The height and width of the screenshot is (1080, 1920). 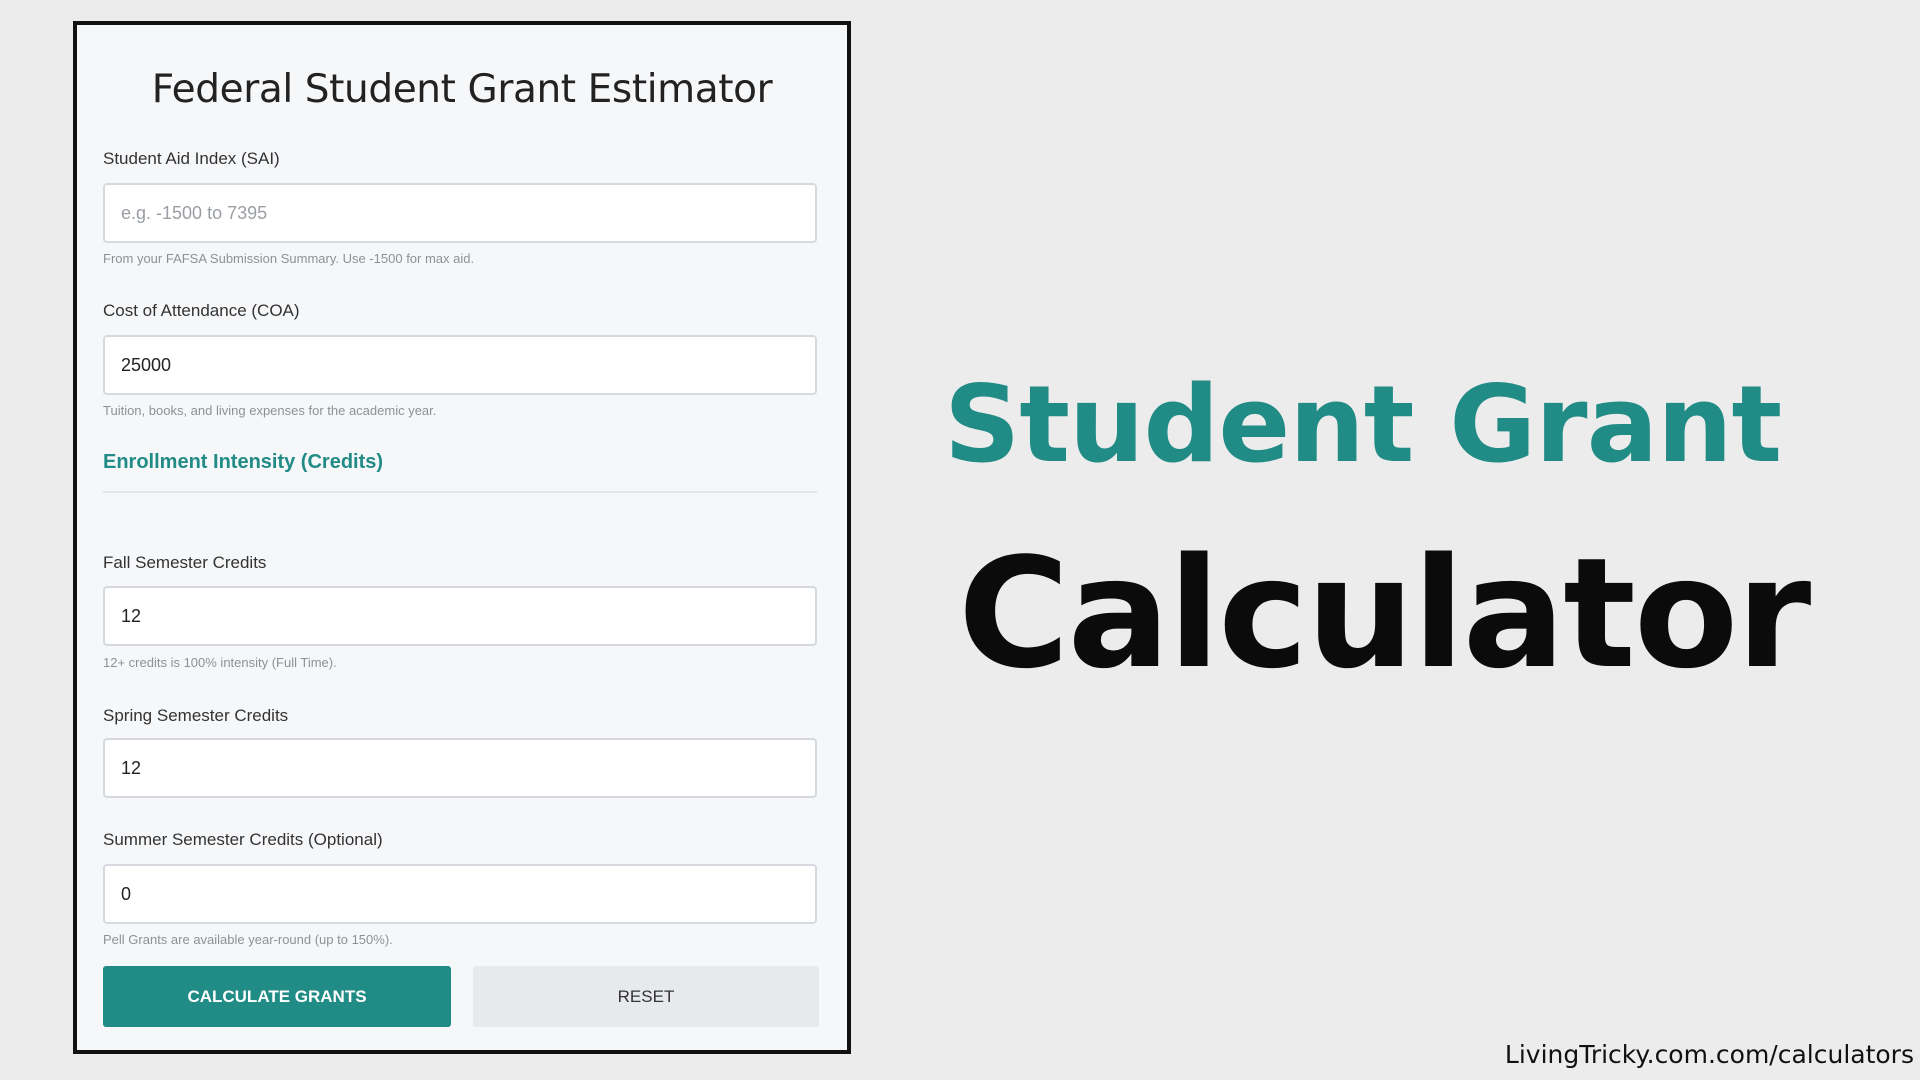 What do you see at coordinates (462, 89) in the screenshot?
I see `form-title: Federal Student Grant Estimator` at bounding box center [462, 89].